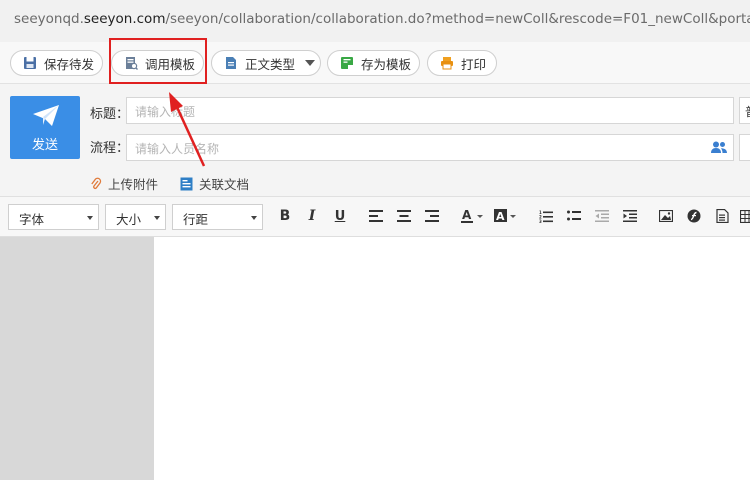 This screenshot has height=480, width=750. What do you see at coordinates (231, 63) in the screenshot?
I see `document-icon` at bounding box center [231, 63].